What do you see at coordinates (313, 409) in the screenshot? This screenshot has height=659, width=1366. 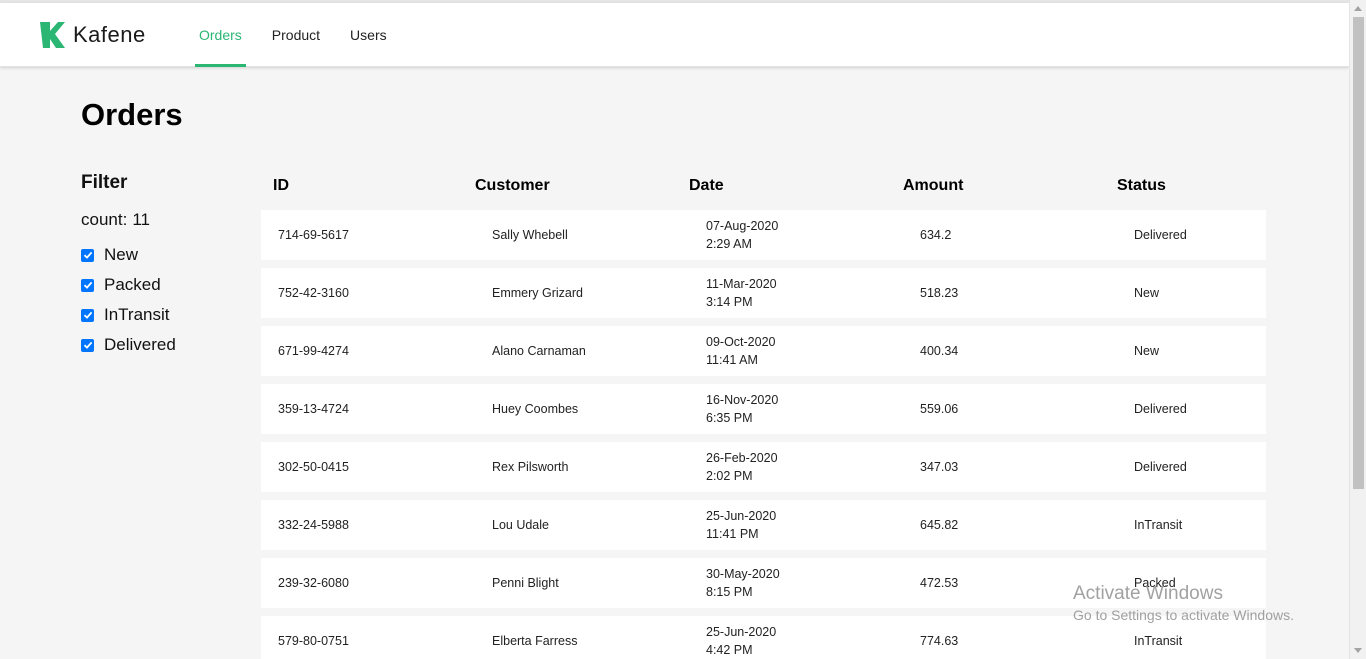 I see `cell-id: 359-13-4724` at bounding box center [313, 409].